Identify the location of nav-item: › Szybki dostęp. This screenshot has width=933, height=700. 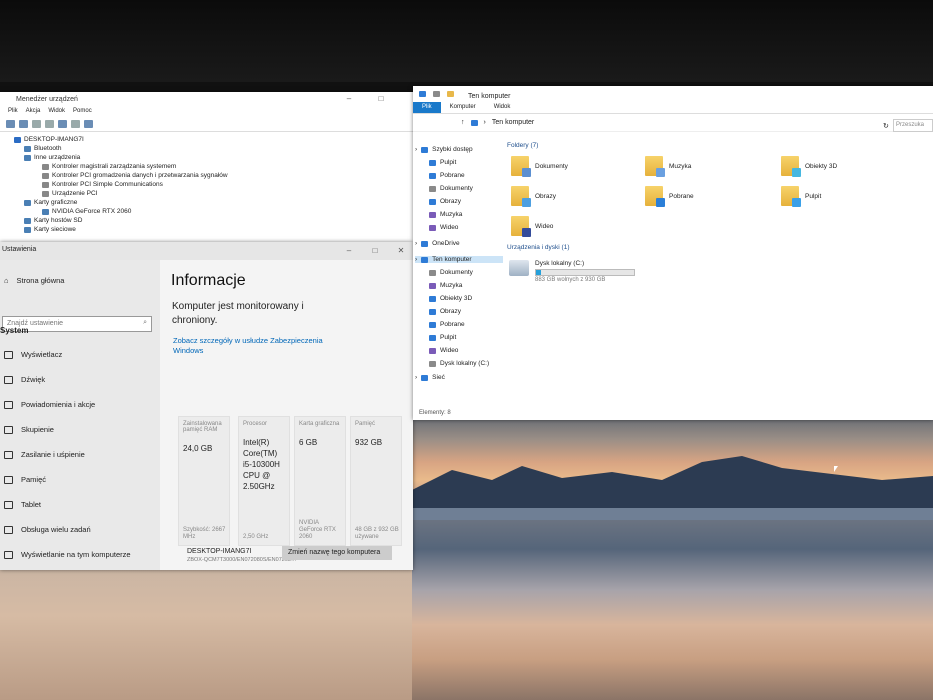
(459, 149).